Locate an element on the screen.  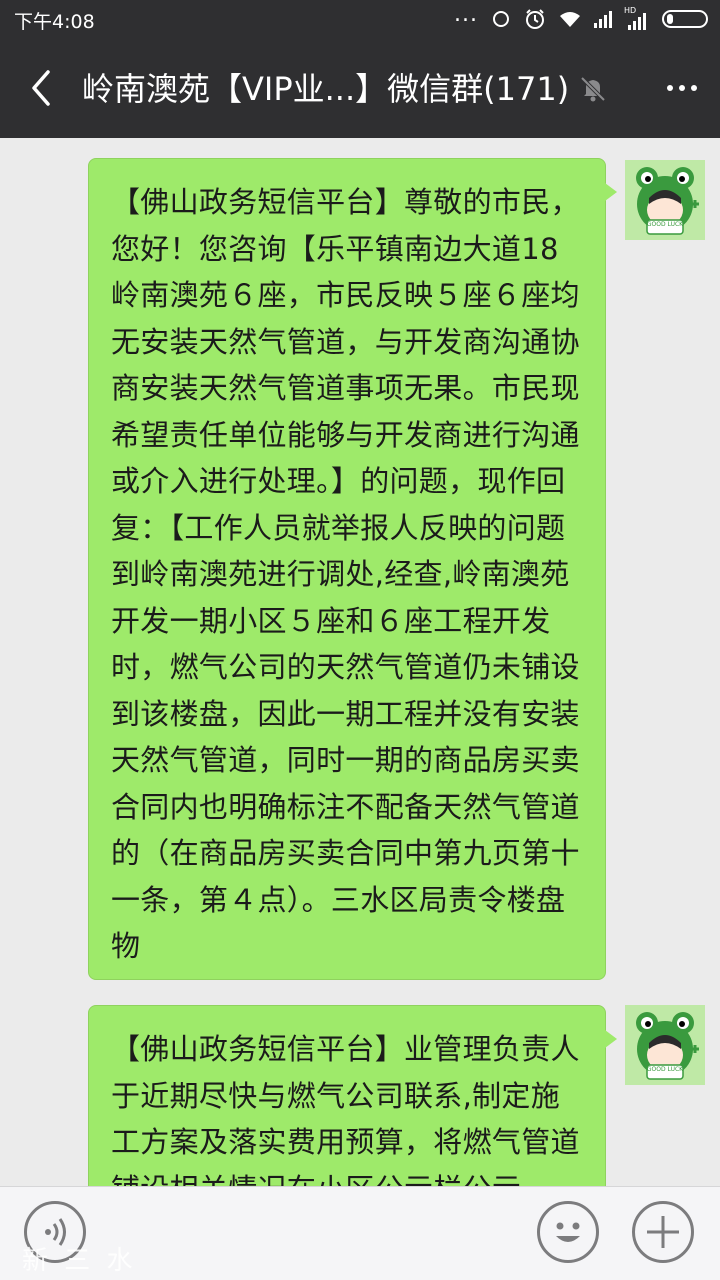
sync-icon is located at coordinates (501, 19).